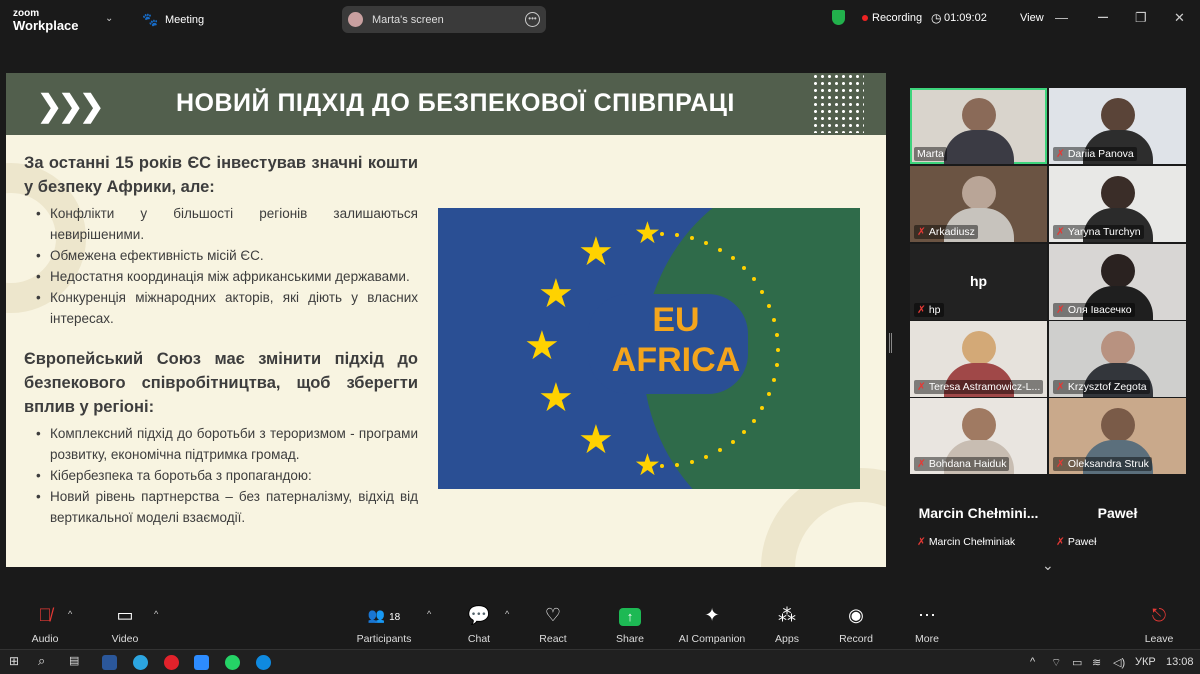  Describe the element at coordinates (232, 662) in the screenshot. I see `whatsapp-icon` at that location.